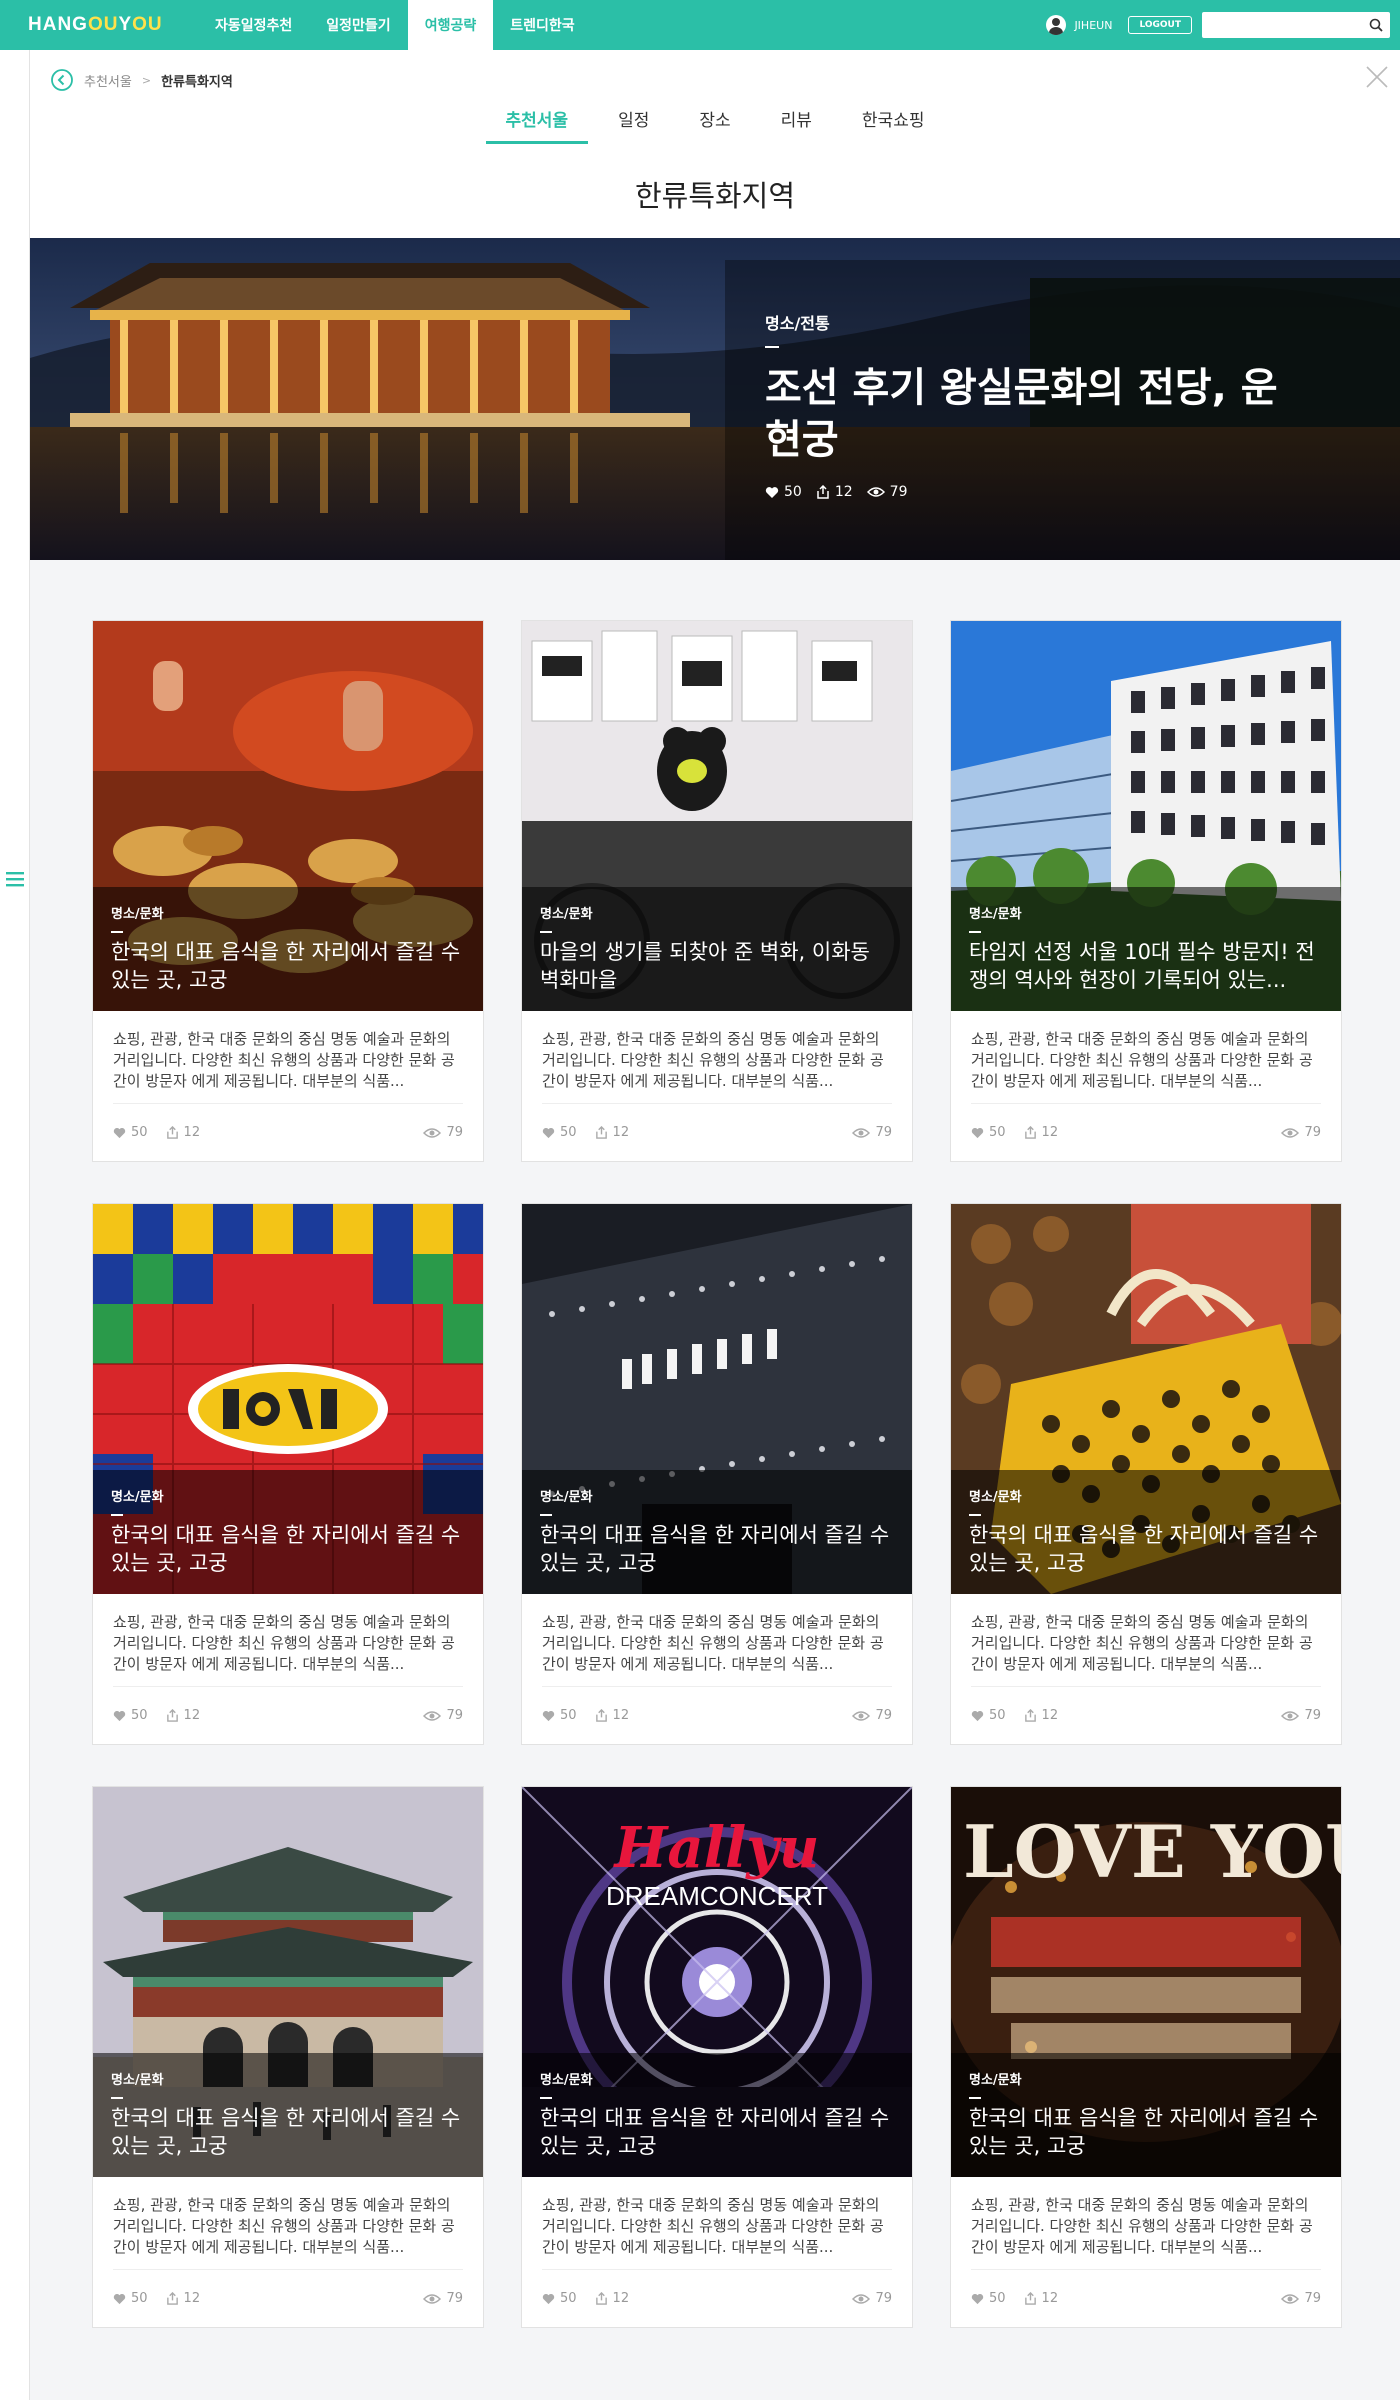 This screenshot has width=1400, height=2400. I want to click on search-icon, so click(1376, 25).